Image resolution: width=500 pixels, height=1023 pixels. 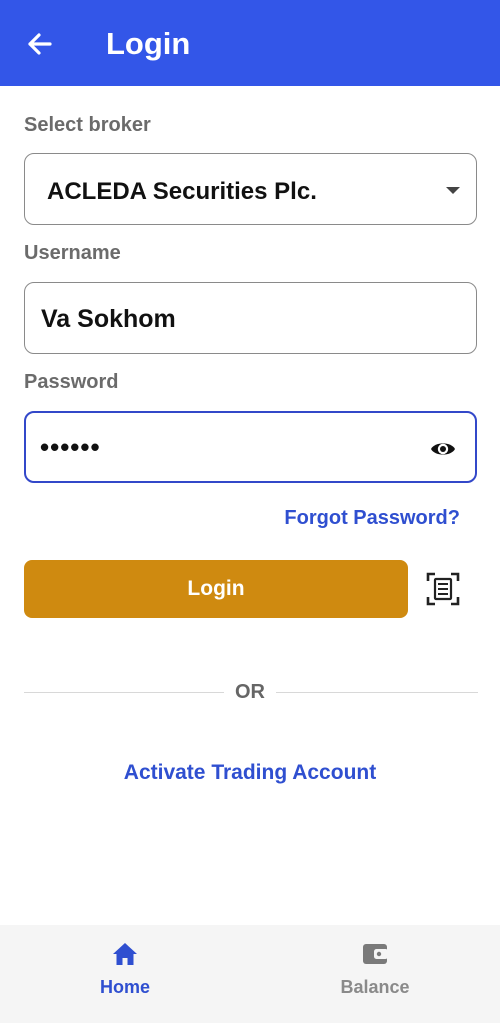 I want to click on app-bar: Login, so click(x=250, y=43).